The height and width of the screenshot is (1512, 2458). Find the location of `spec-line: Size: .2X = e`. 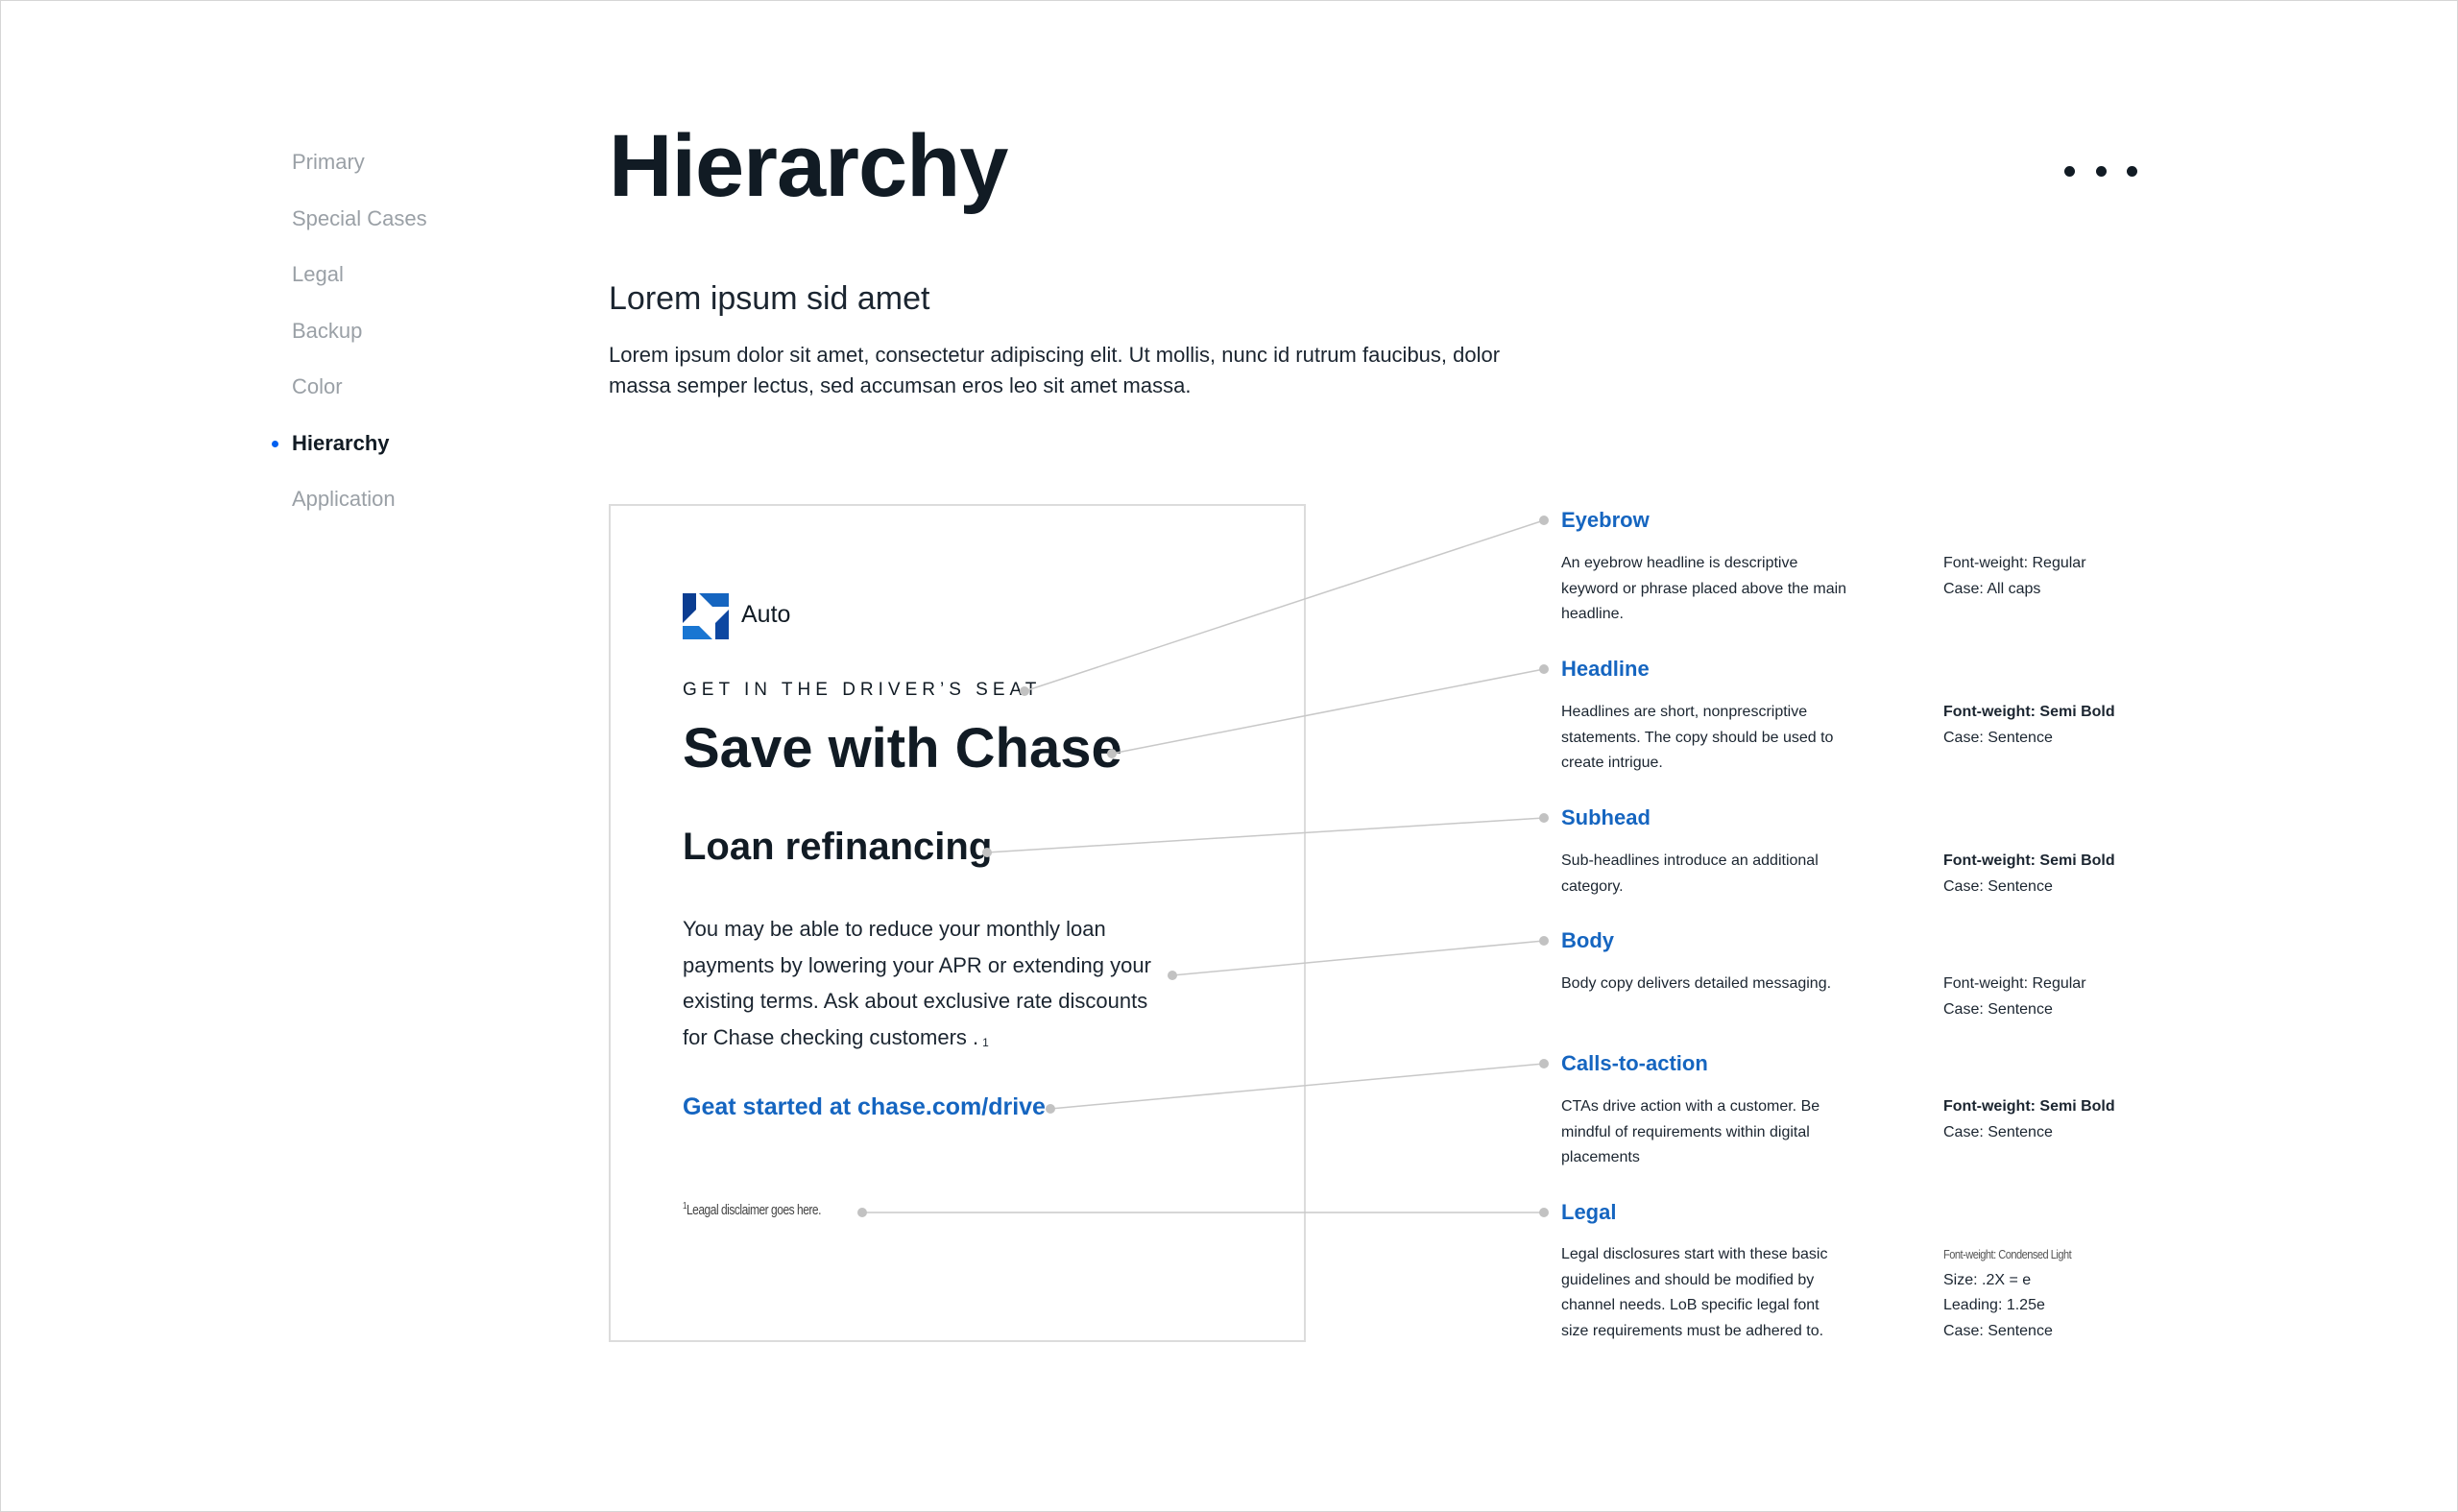

spec-line: Size: .2X = e is located at coordinates (1988, 1279).